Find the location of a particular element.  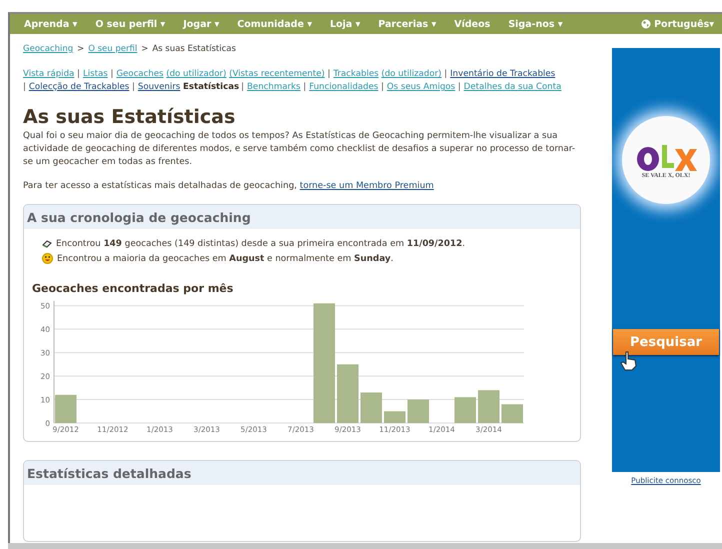

breadcrumb-link: Geocaching is located at coordinates (48, 49).